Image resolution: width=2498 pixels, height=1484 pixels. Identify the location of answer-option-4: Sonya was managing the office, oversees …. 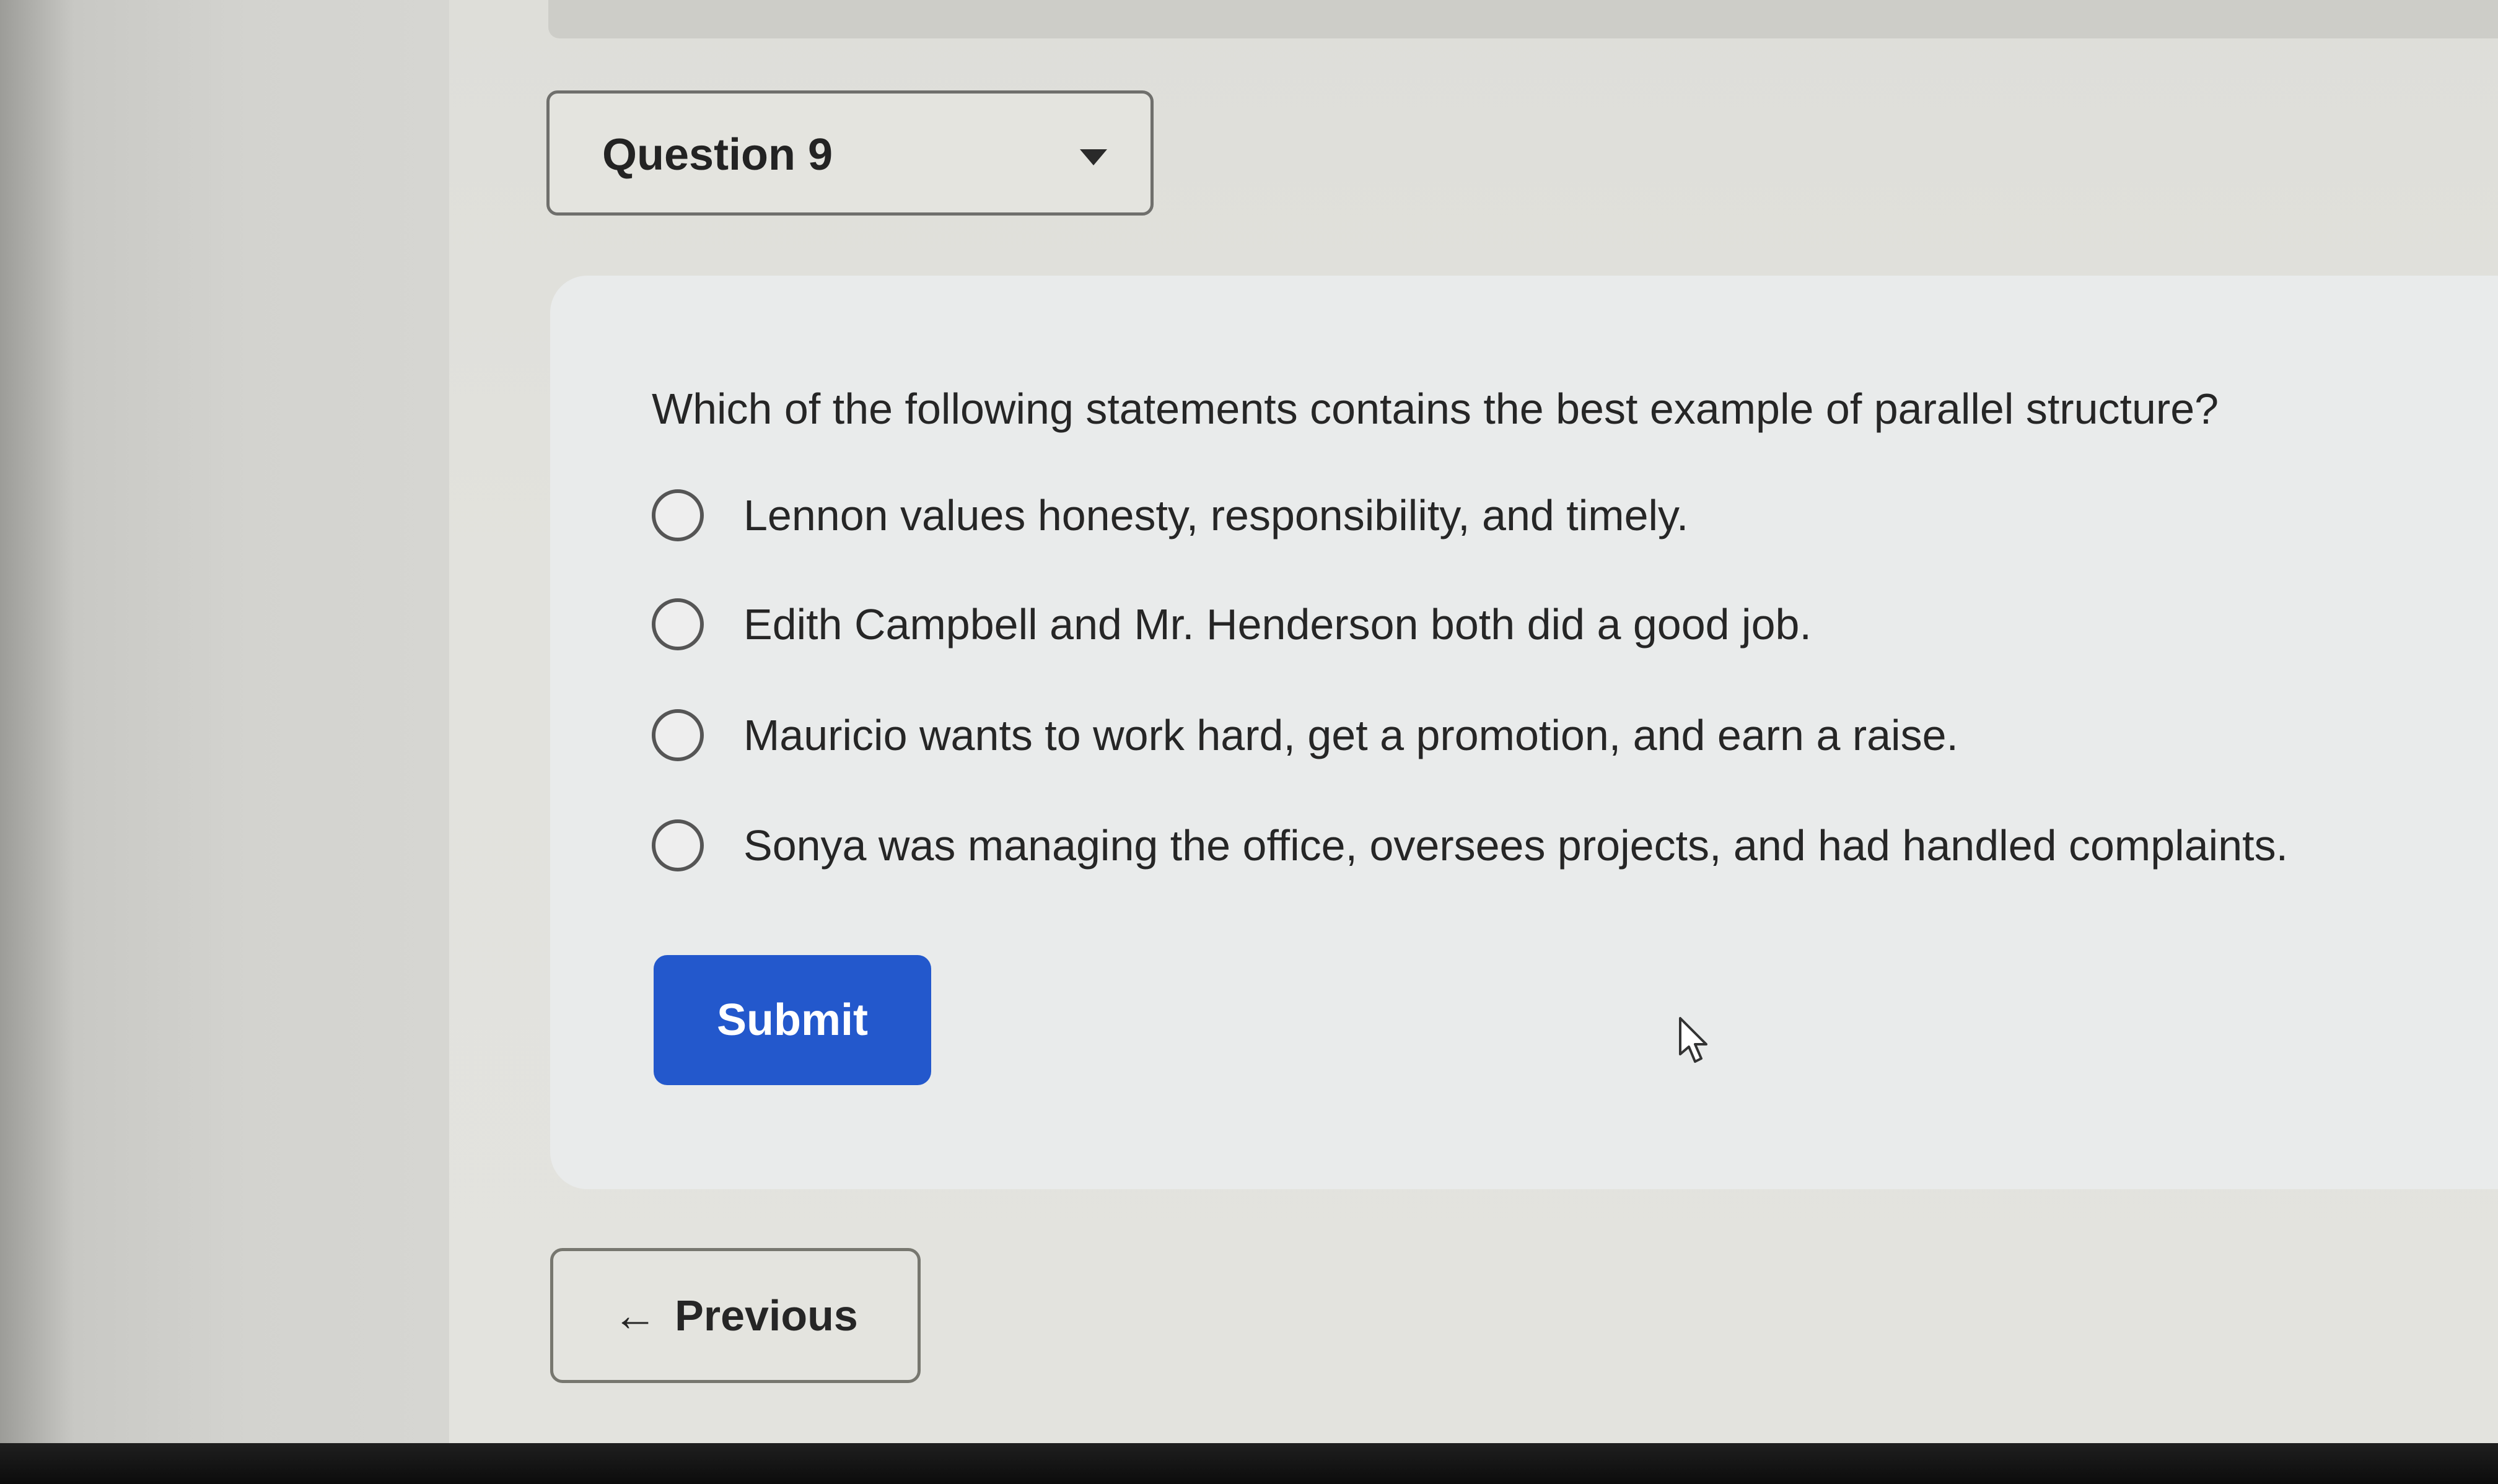
(1470, 845).